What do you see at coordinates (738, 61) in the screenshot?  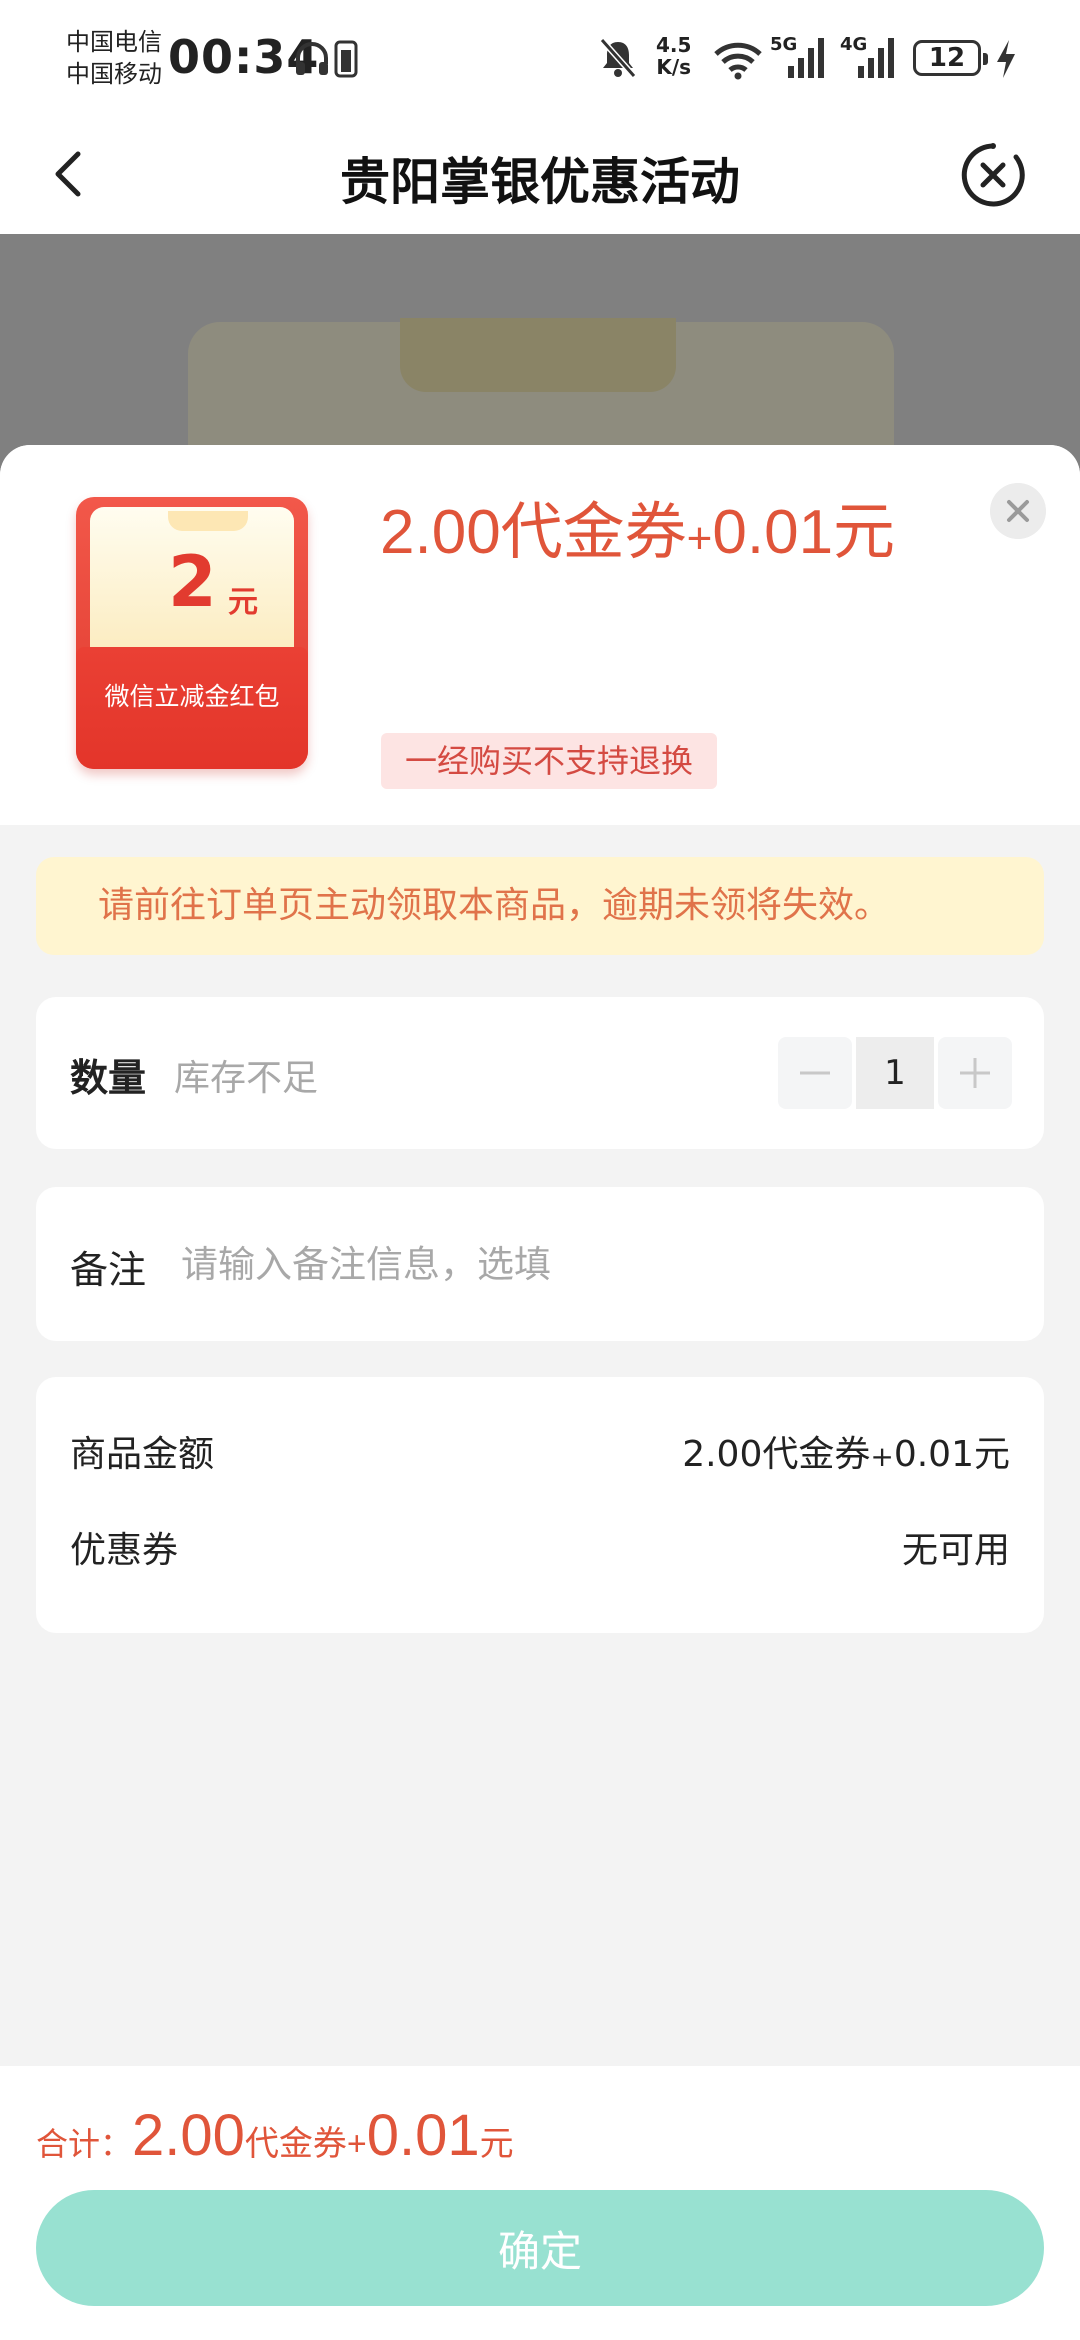 I see `wifi-icon` at bounding box center [738, 61].